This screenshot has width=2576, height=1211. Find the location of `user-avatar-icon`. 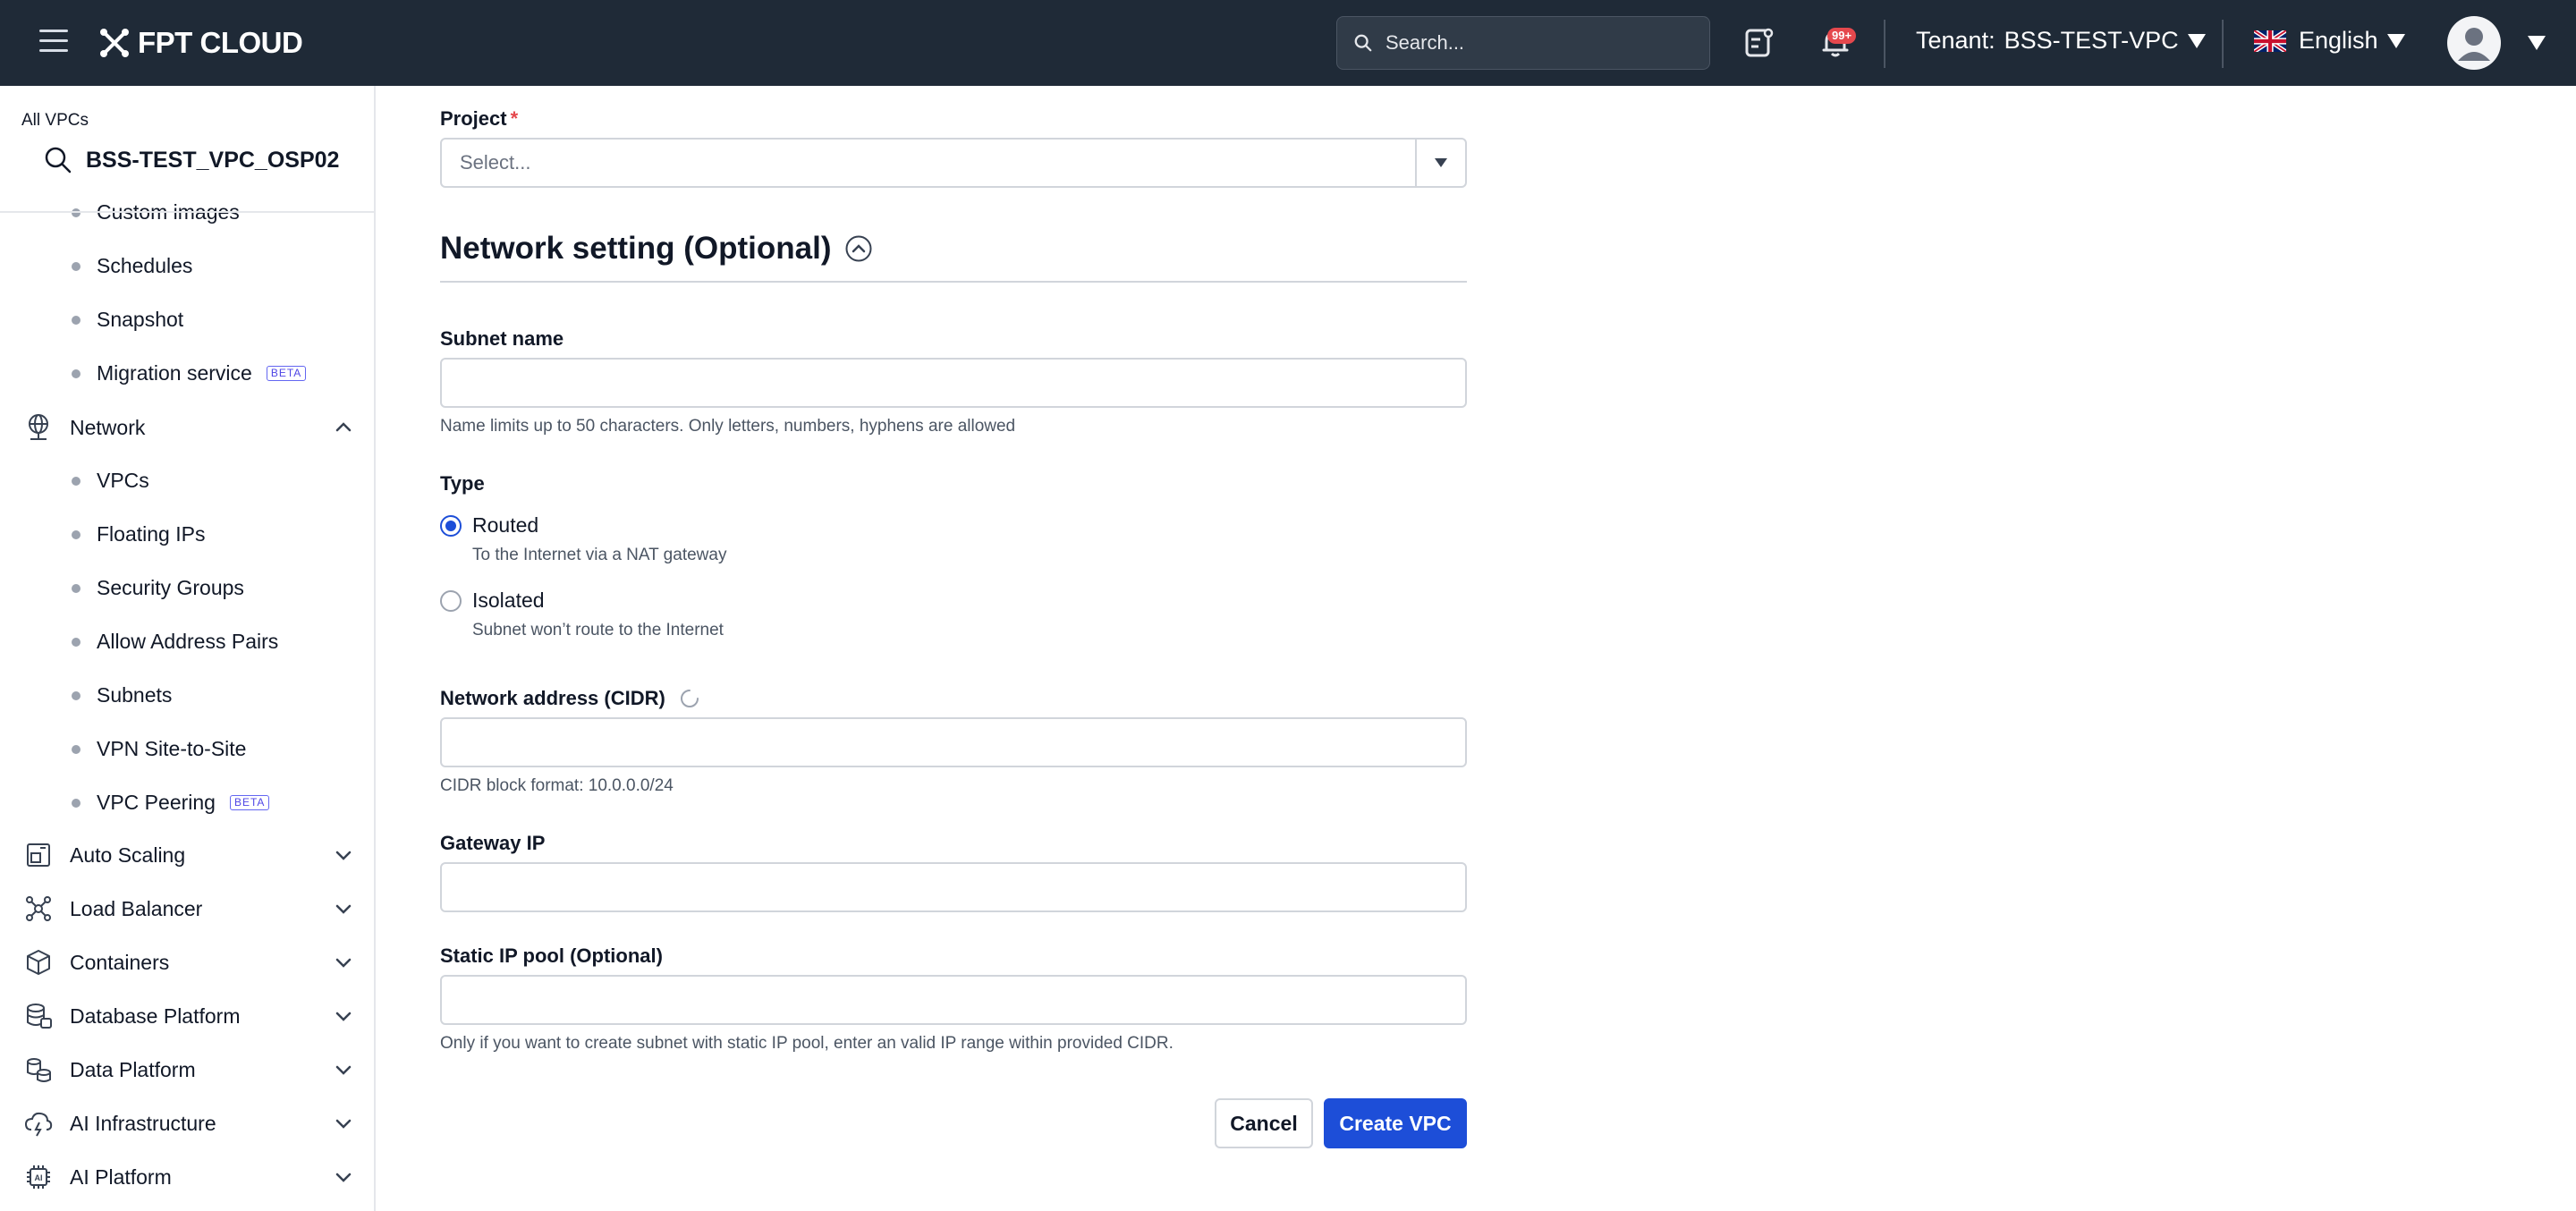

user-avatar-icon is located at coordinates (2474, 44).